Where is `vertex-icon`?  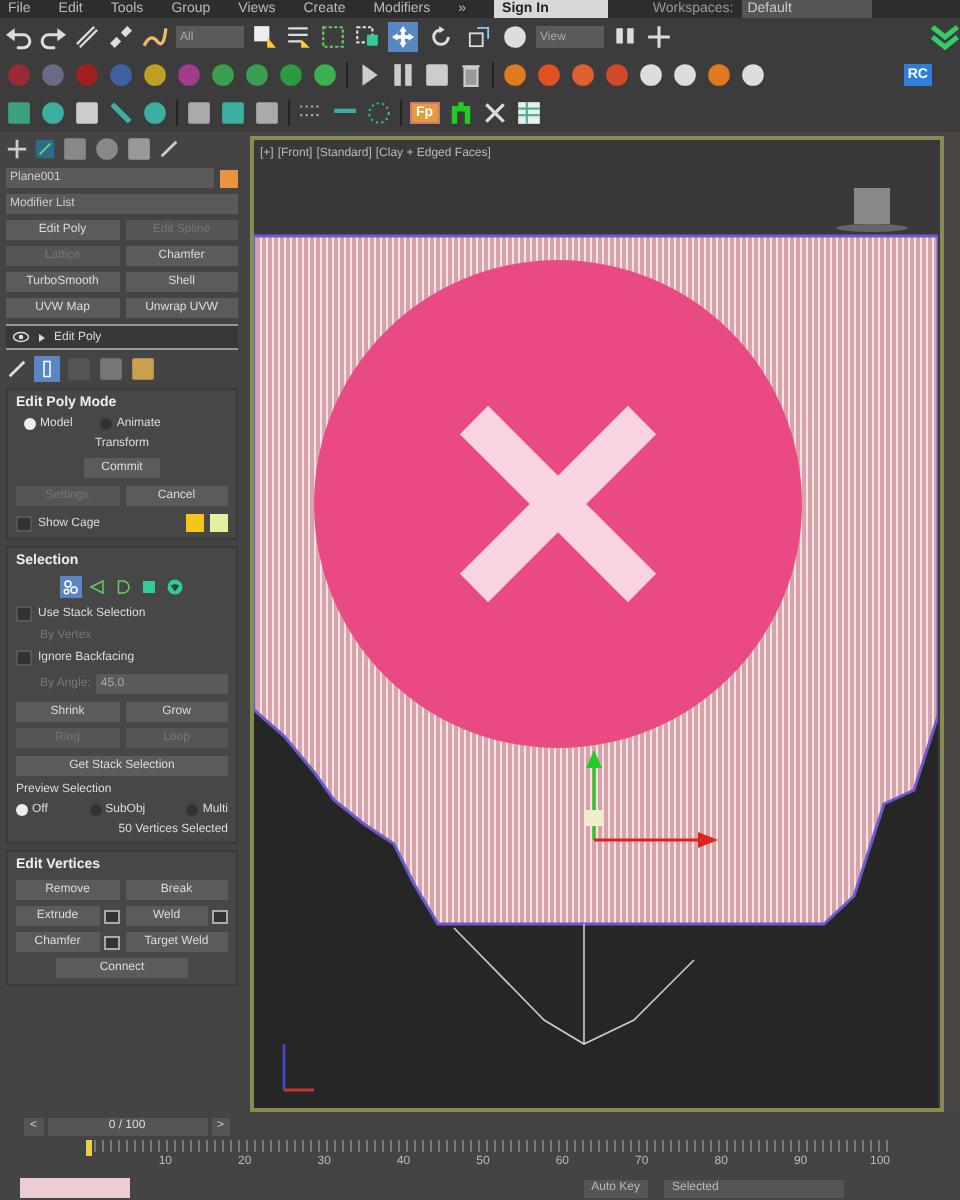
vertex-icon is located at coordinates (70, 587).